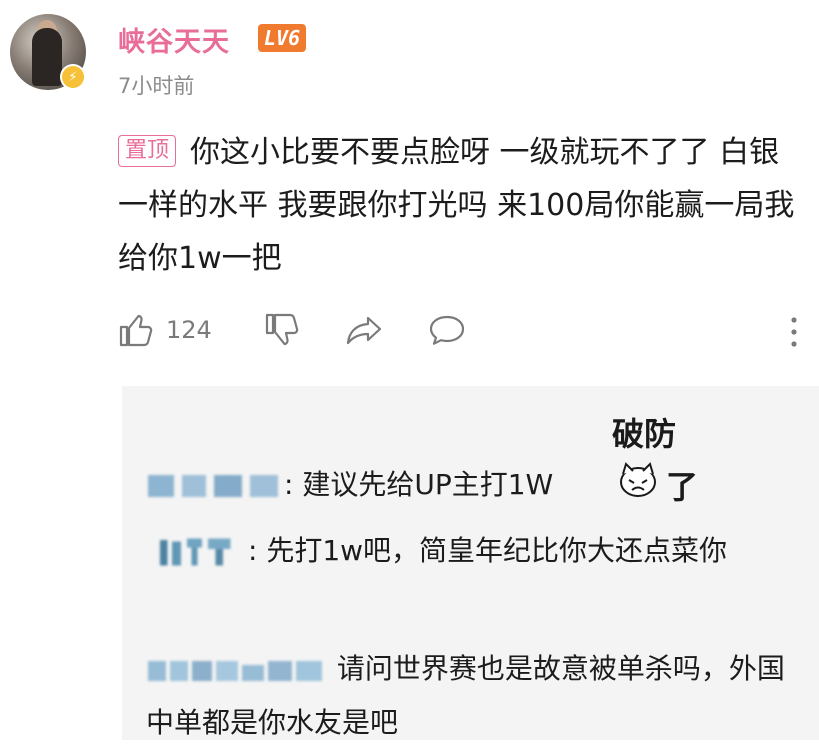  I want to click on share-icon, so click(364, 330).